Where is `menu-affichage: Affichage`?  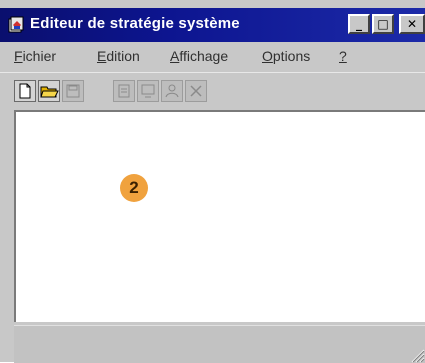
menu-affichage: Affichage is located at coordinates (199, 56).